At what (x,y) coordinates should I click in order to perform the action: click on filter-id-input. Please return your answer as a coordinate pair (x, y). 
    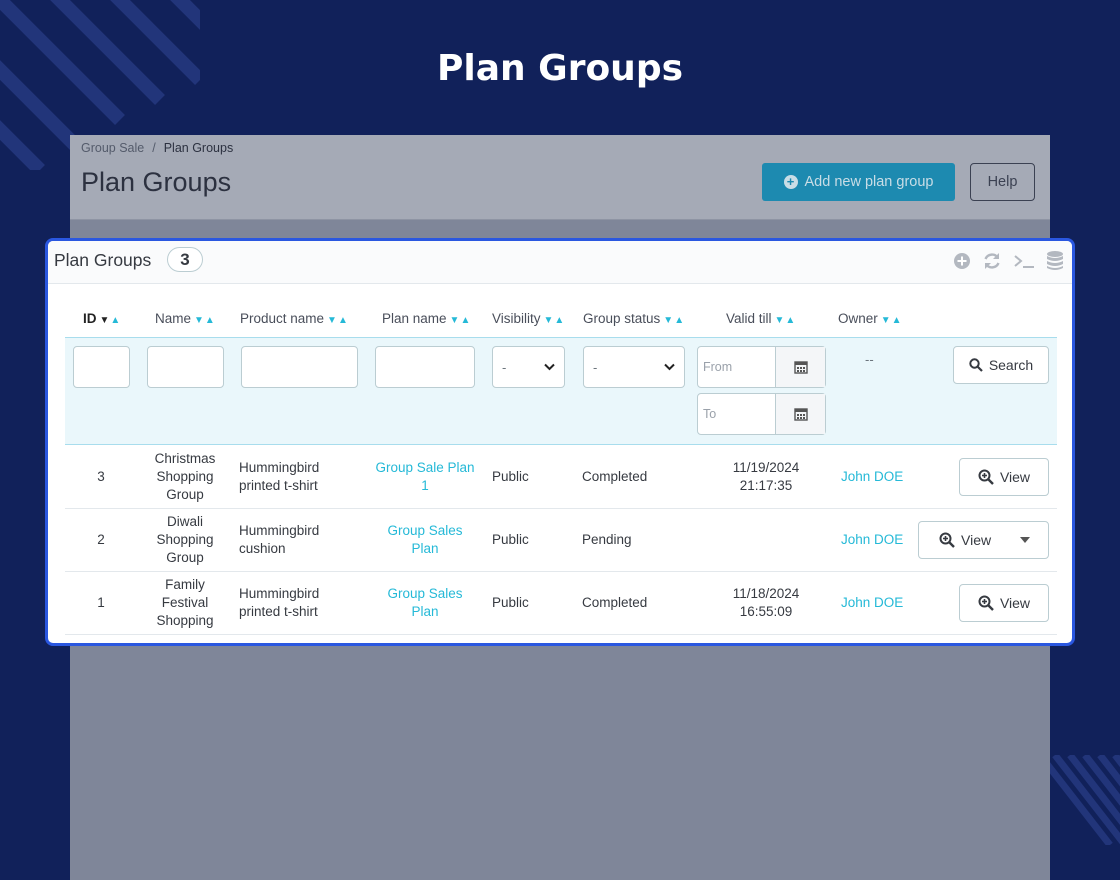
    Looking at the image, I should click on (101, 367).